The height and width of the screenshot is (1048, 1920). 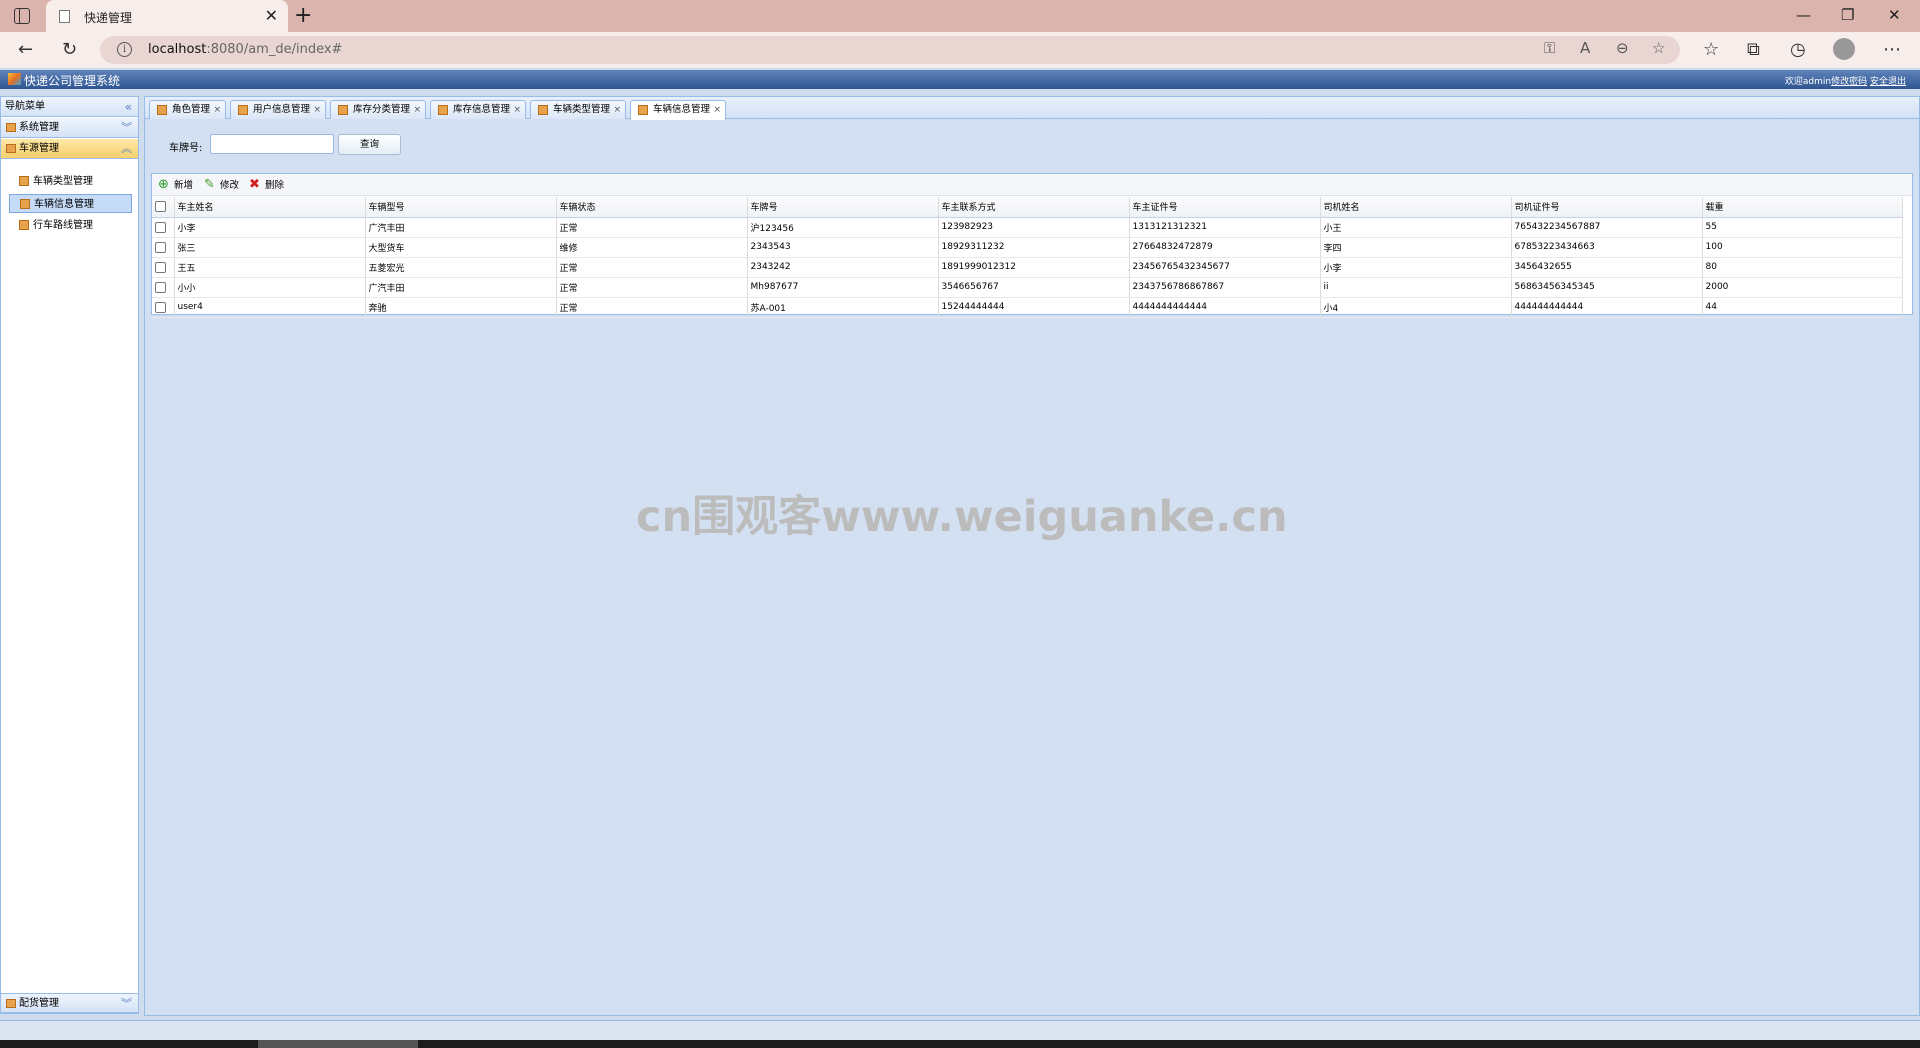 What do you see at coordinates (461, 307) in the screenshot?
I see `table-cell: 奔驰` at bounding box center [461, 307].